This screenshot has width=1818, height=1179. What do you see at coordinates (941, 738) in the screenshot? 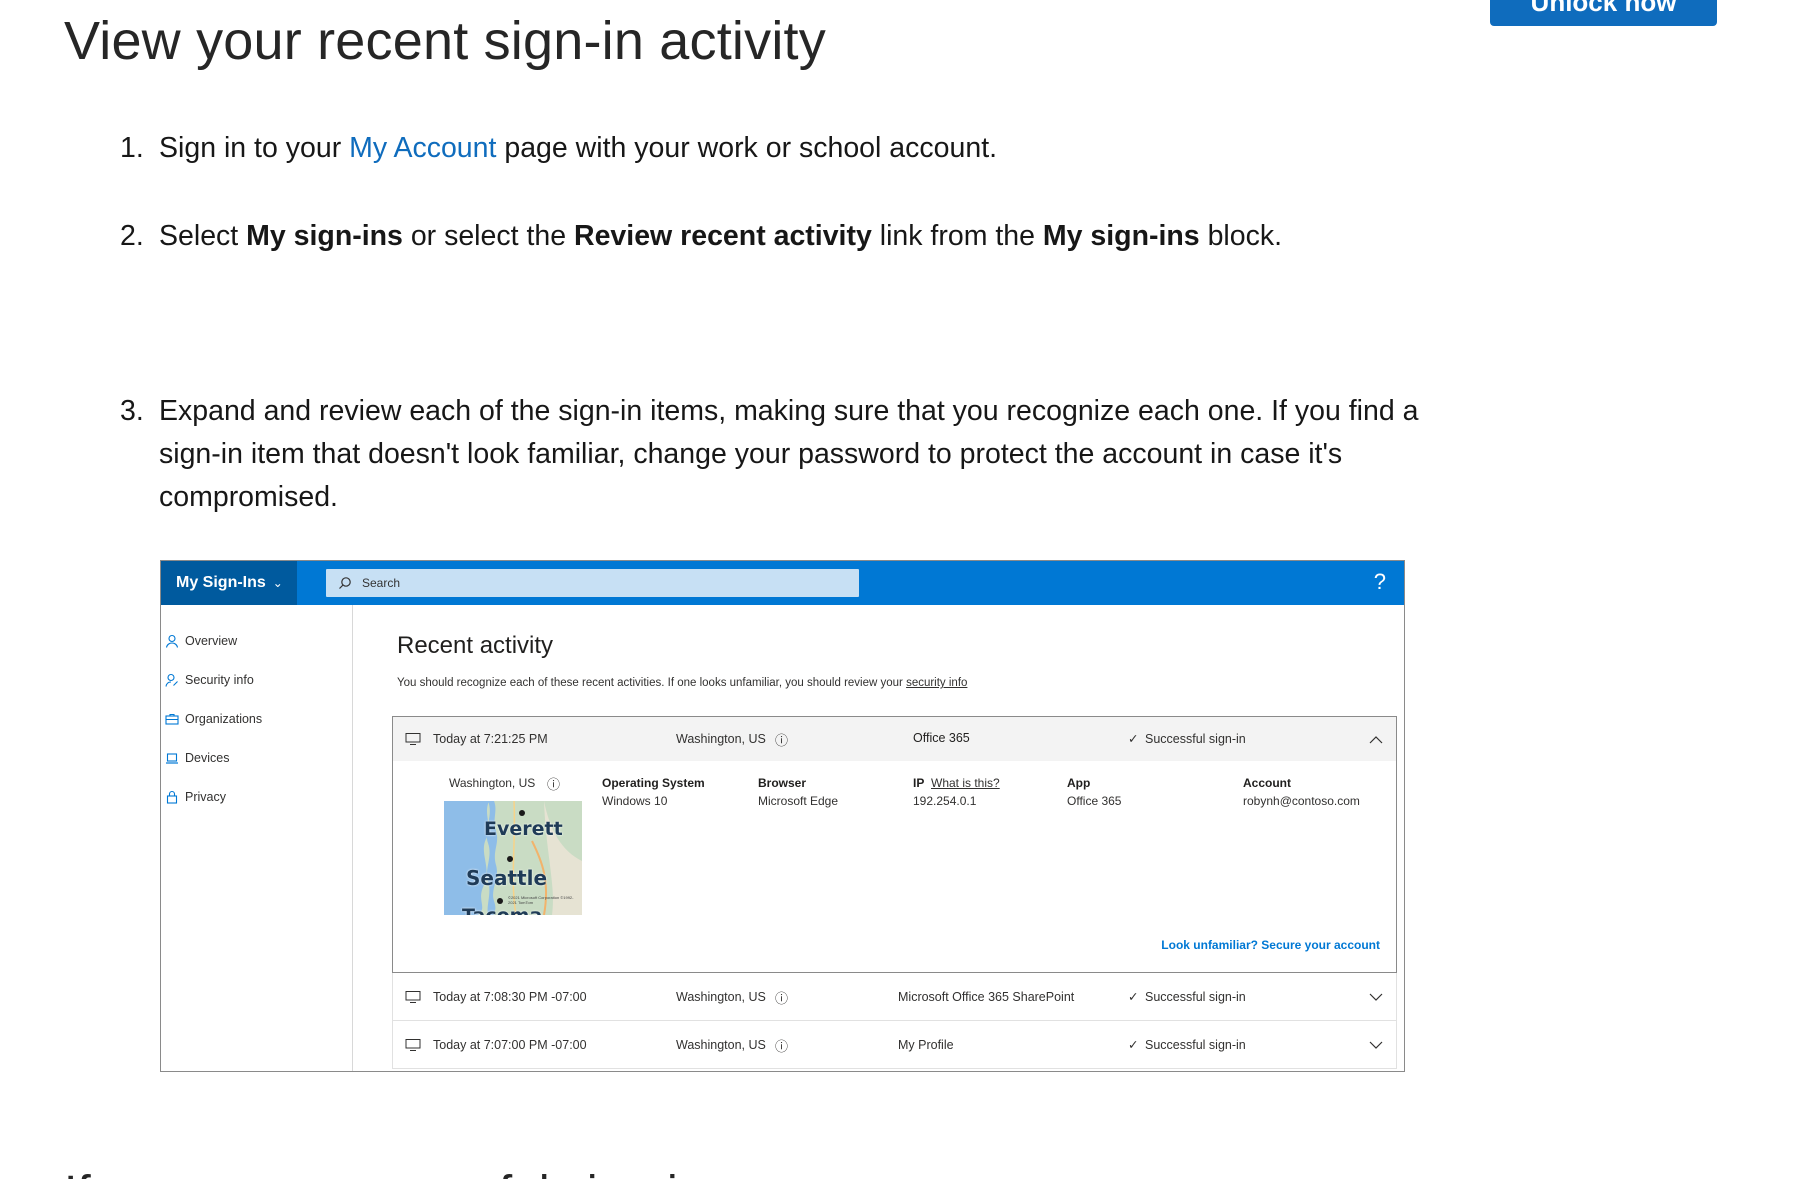
I see `sign-in-app: Office 365` at bounding box center [941, 738].